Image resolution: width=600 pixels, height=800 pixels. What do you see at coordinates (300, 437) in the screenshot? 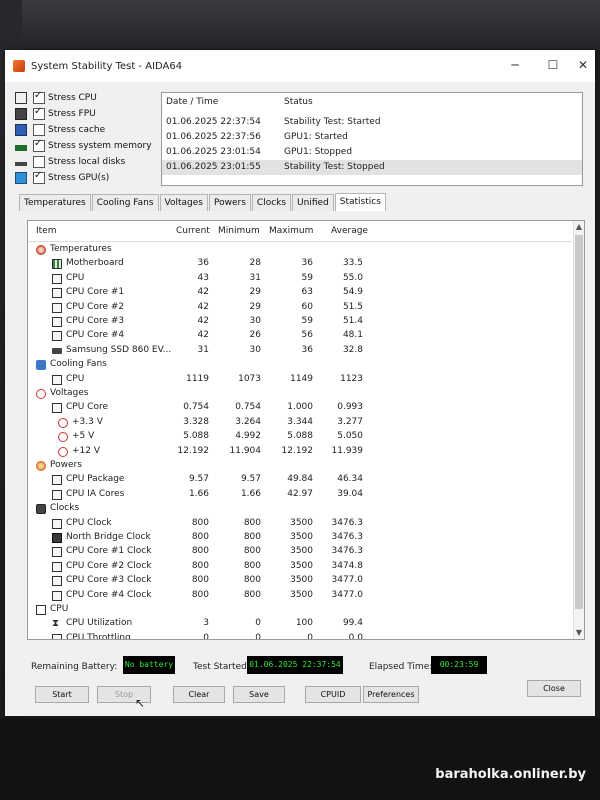
I see `table-row: +5 V 5.088 4.992 5.088 5.050` at bounding box center [300, 437].